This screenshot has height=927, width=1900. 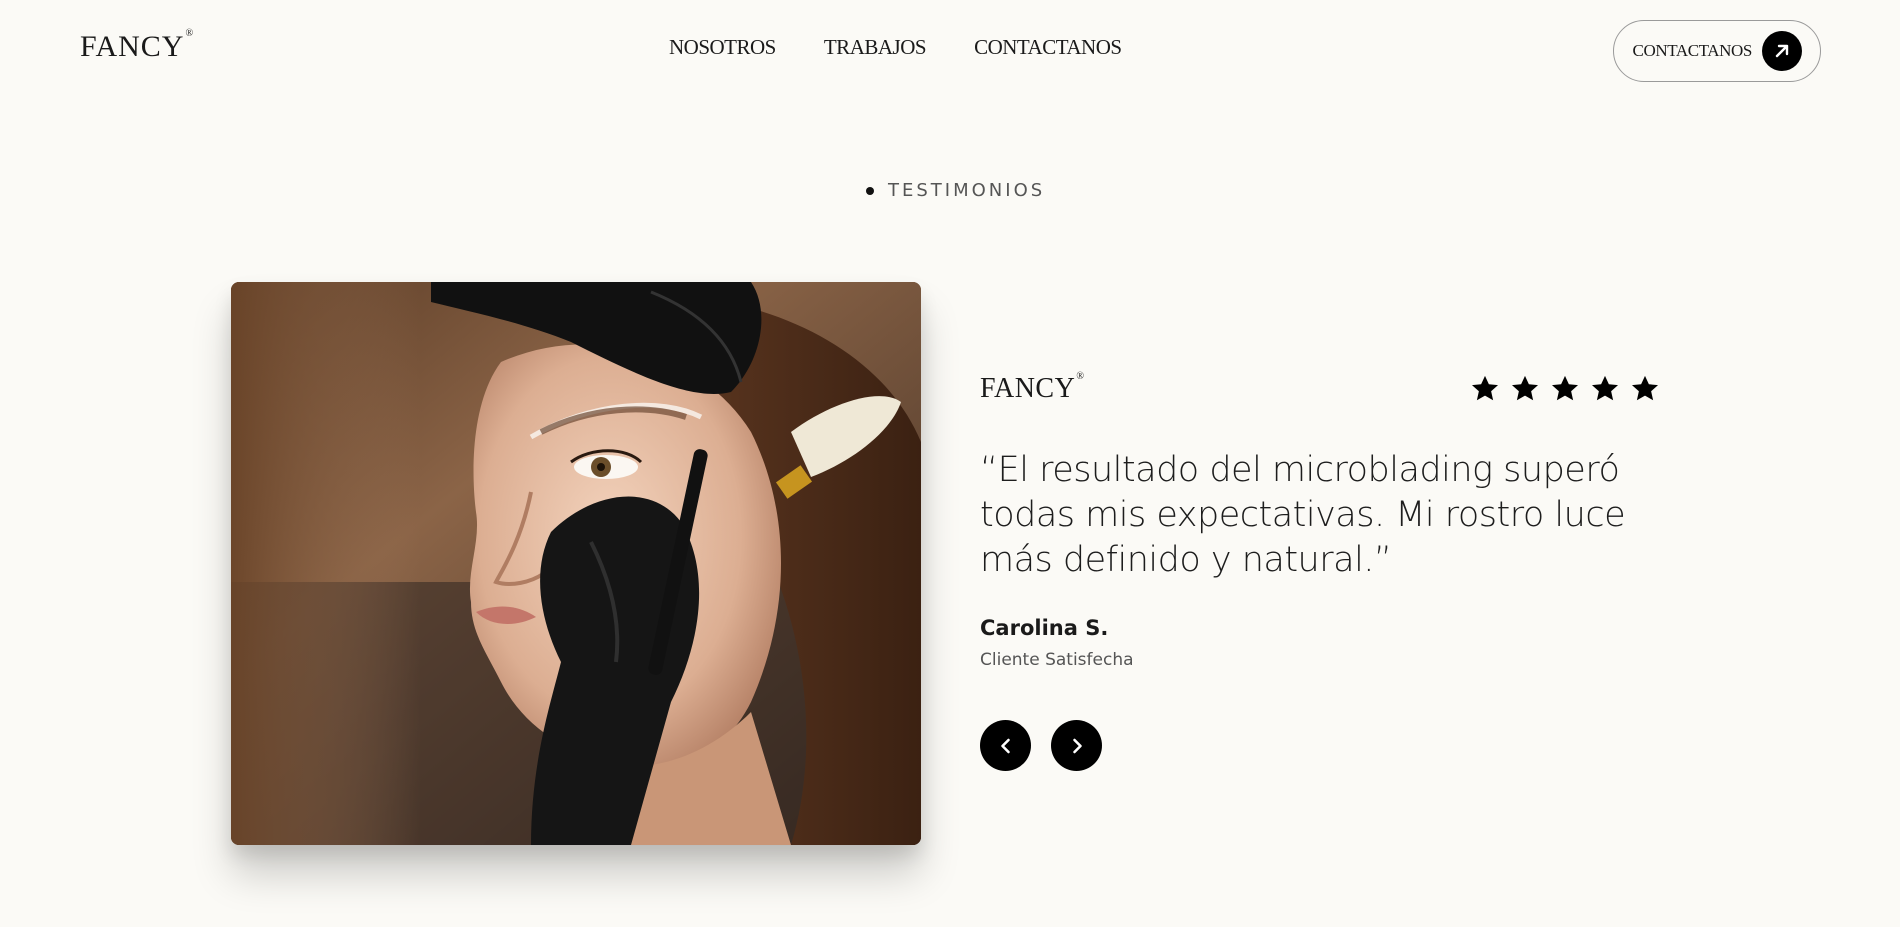 What do you see at coordinates (1041, 745) in the screenshot?
I see `carousel-controls` at bounding box center [1041, 745].